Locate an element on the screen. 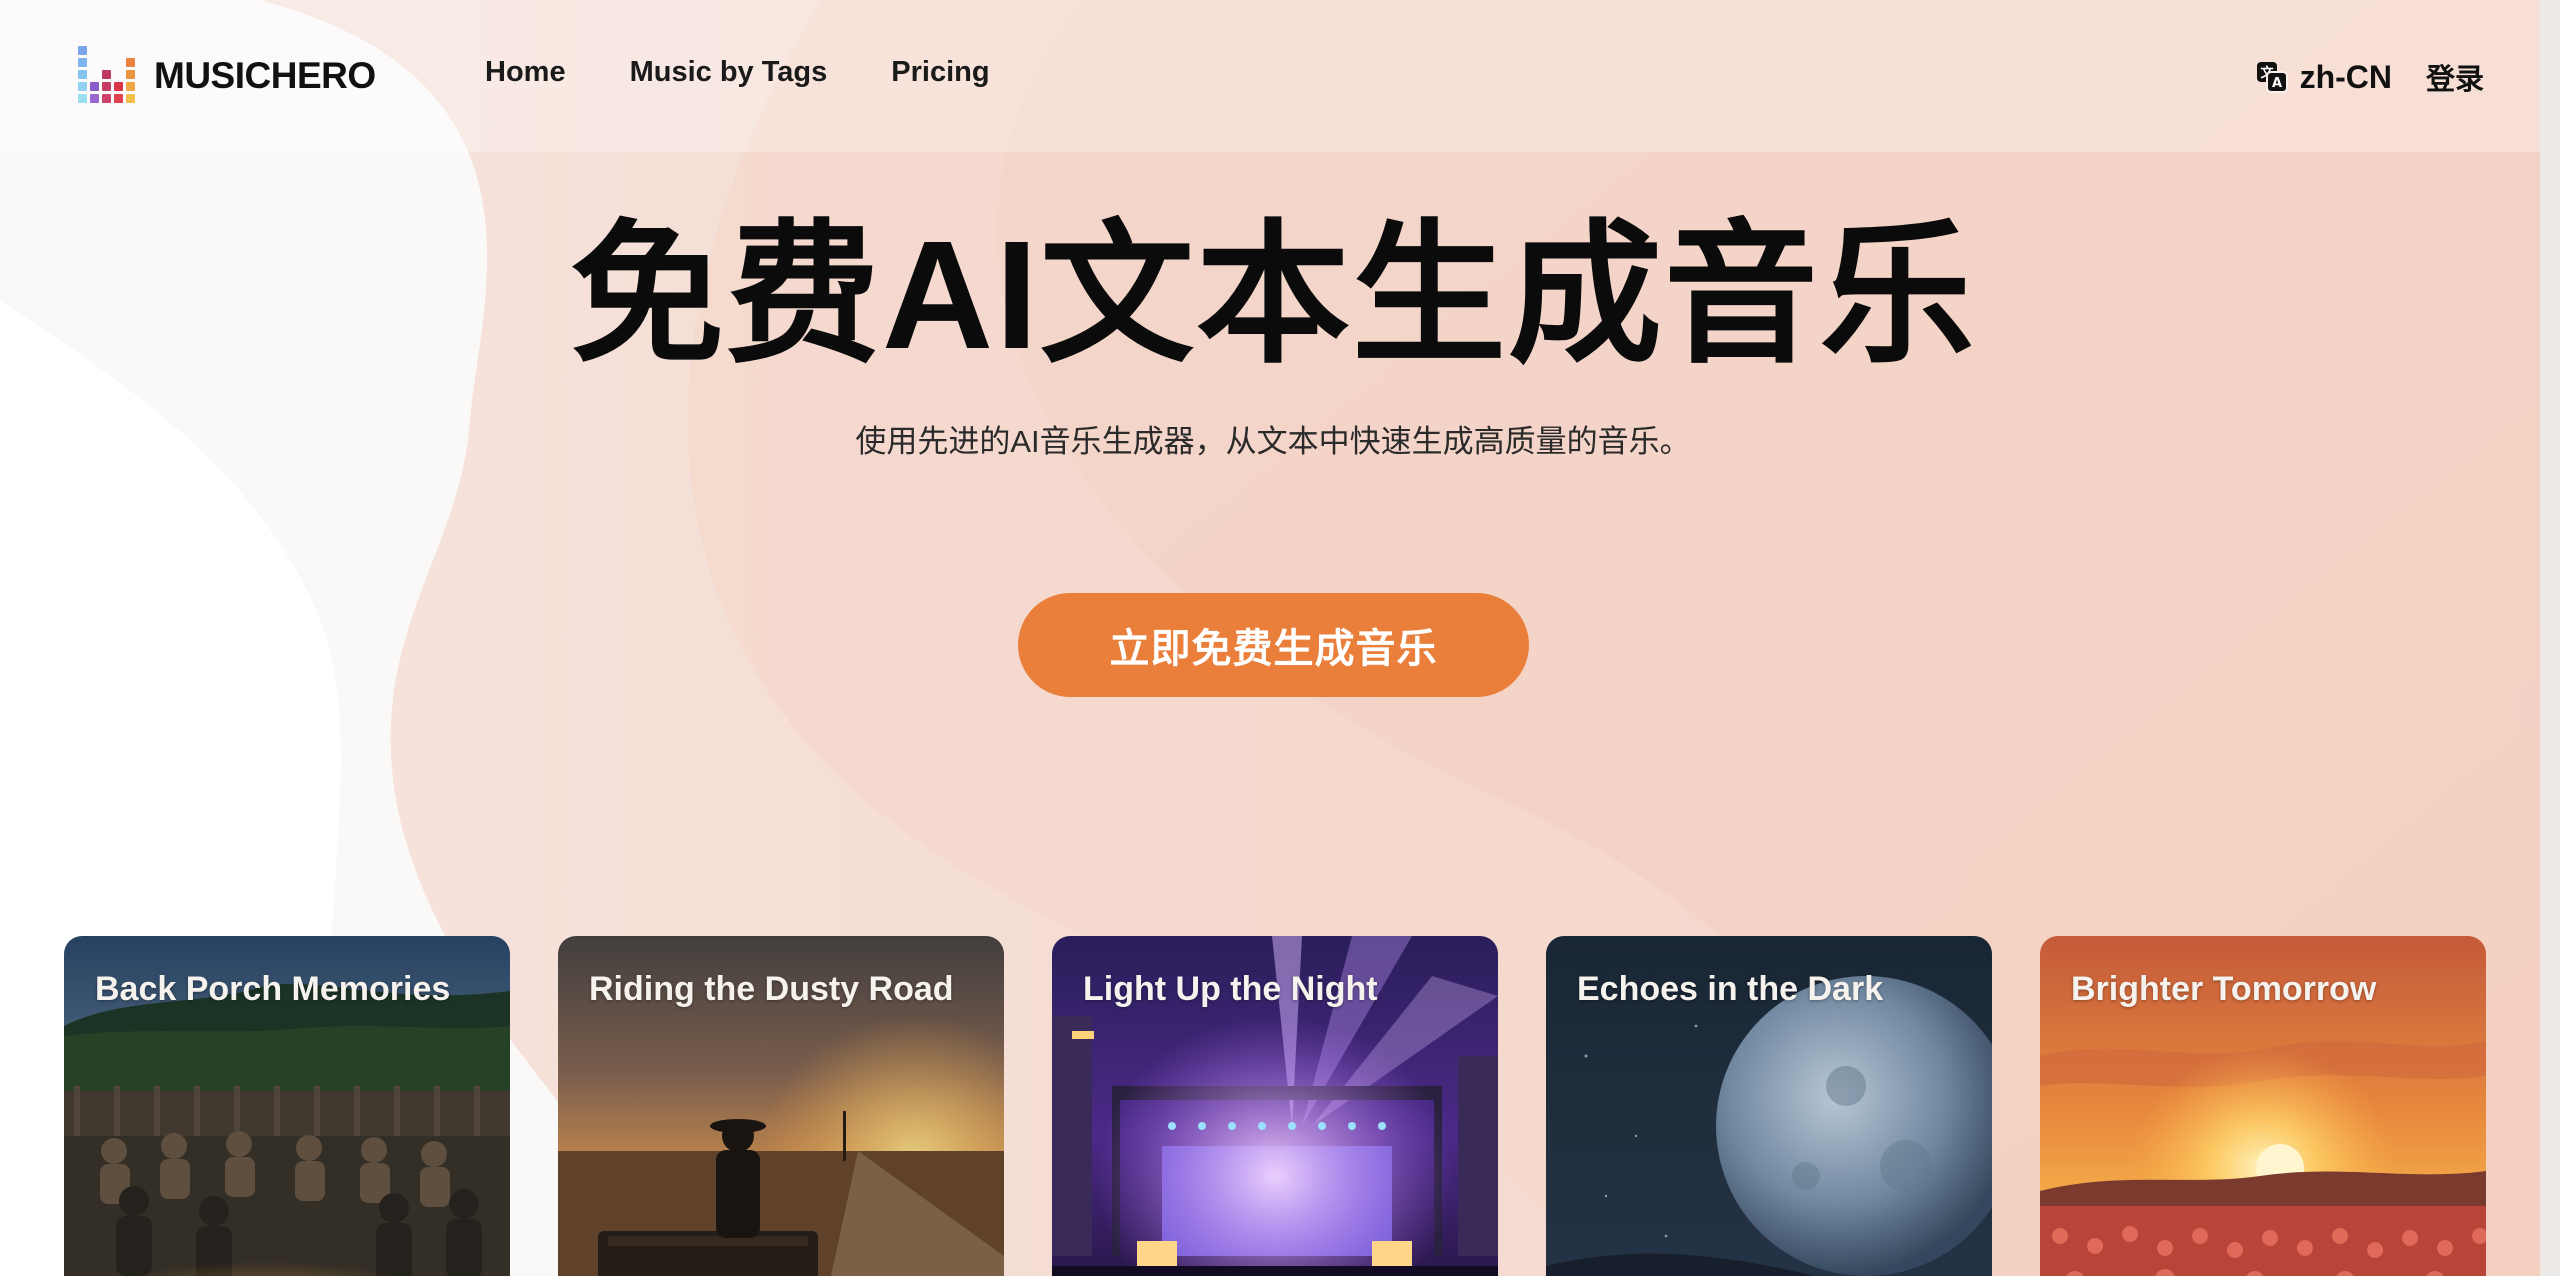 This screenshot has width=2560, height=1276. translate-icon: 文 A is located at coordinates (2272, 77).